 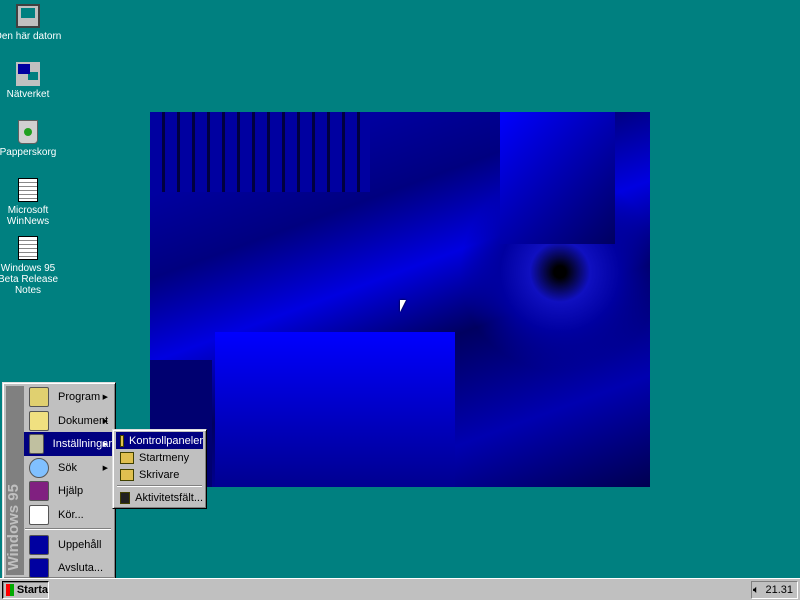 What do you see at coordinates (28, 152) in the screenshot?
I see `icon-label: Papperskorg` at bounding box center [28, 152].